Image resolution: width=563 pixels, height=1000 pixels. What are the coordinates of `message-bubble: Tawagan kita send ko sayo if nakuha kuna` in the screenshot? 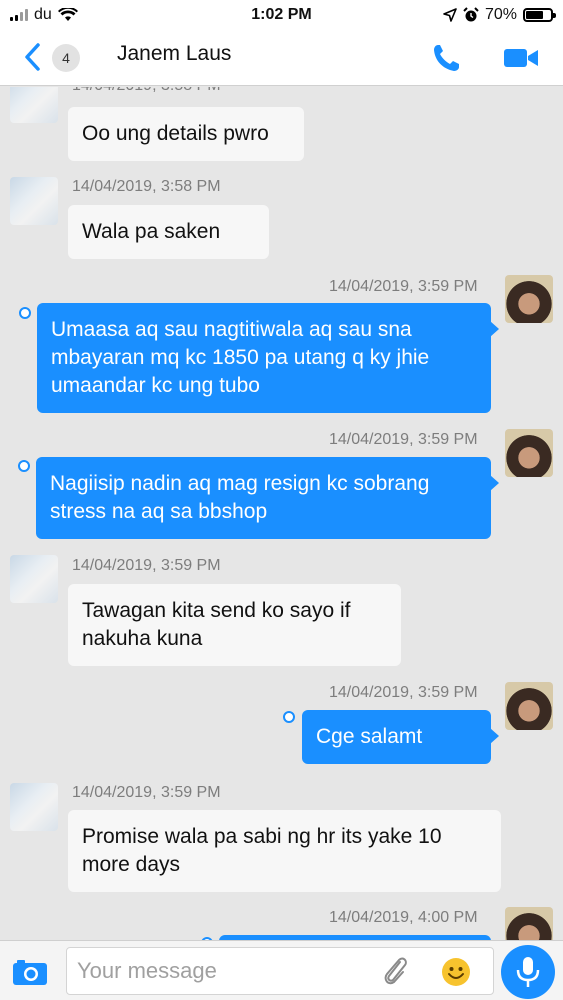 It's located at (234, 625).